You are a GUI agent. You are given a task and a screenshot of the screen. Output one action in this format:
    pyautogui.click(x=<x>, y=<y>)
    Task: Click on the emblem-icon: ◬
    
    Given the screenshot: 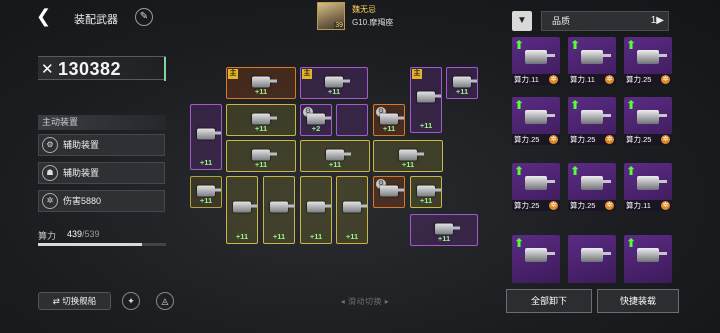 What is the action you would take?
    pyautogui.click(x=165, y=301)
    